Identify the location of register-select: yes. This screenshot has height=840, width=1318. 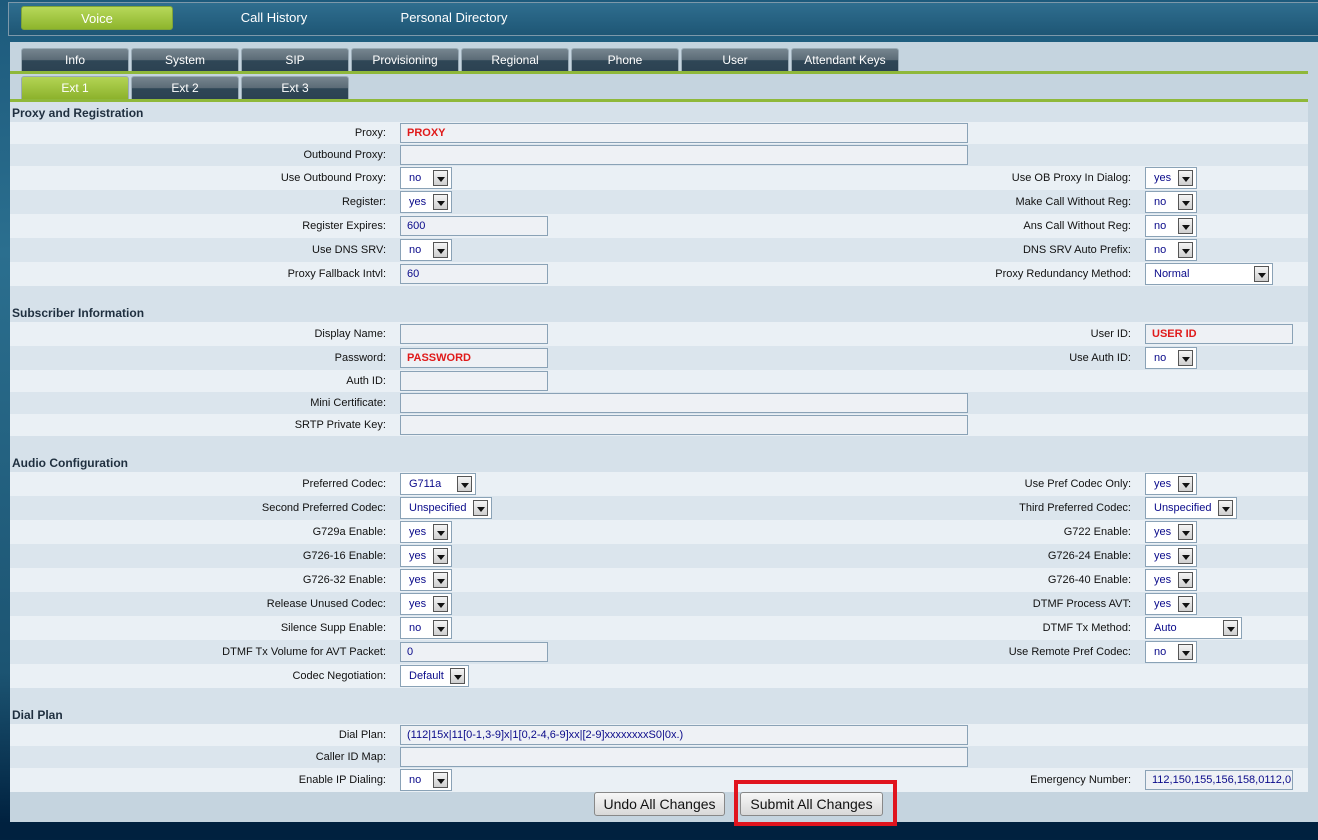
(426, 202).